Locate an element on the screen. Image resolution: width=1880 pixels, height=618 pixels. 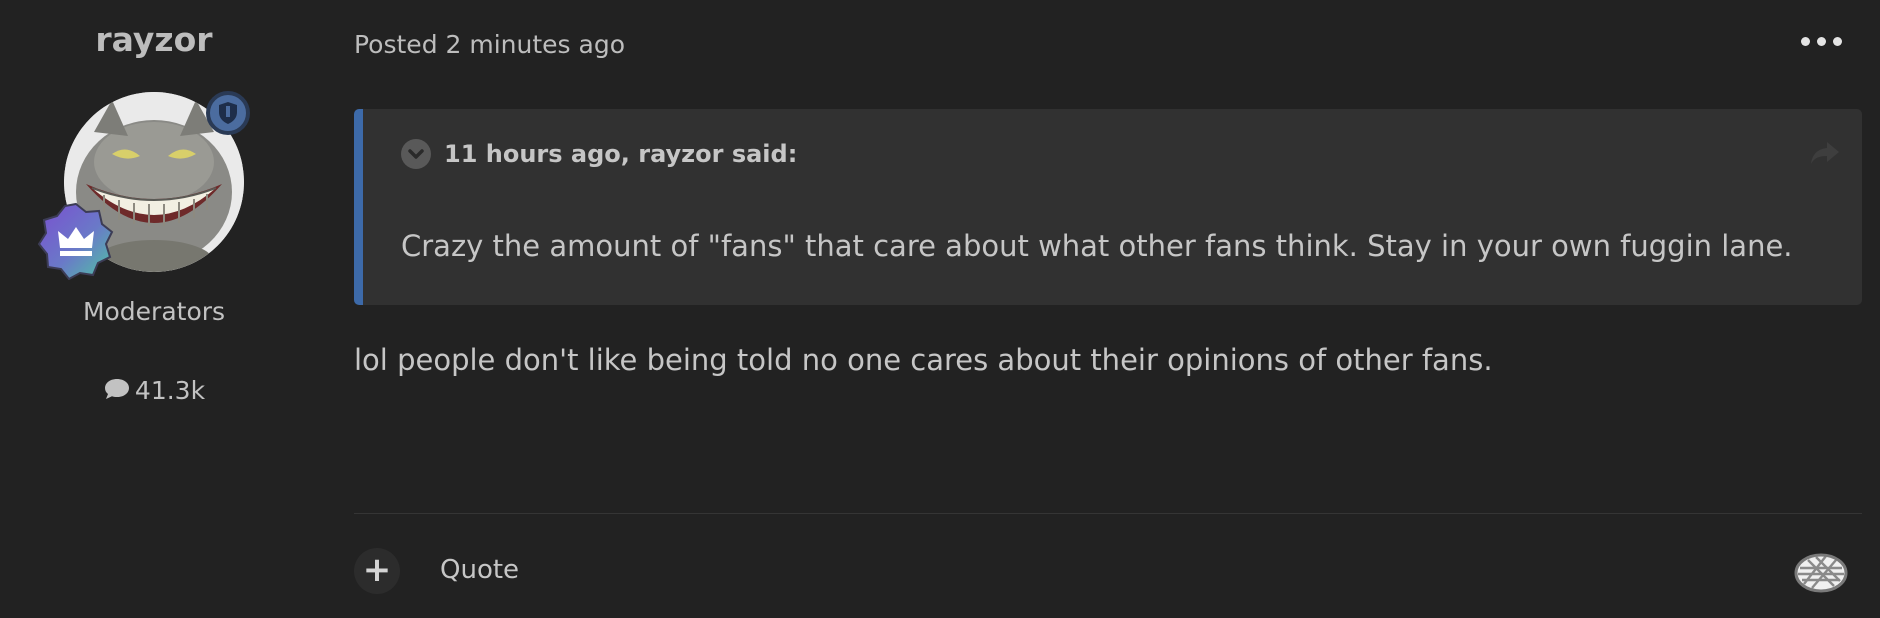
collapse-quote-toggle is located at coordinates (416, 154).